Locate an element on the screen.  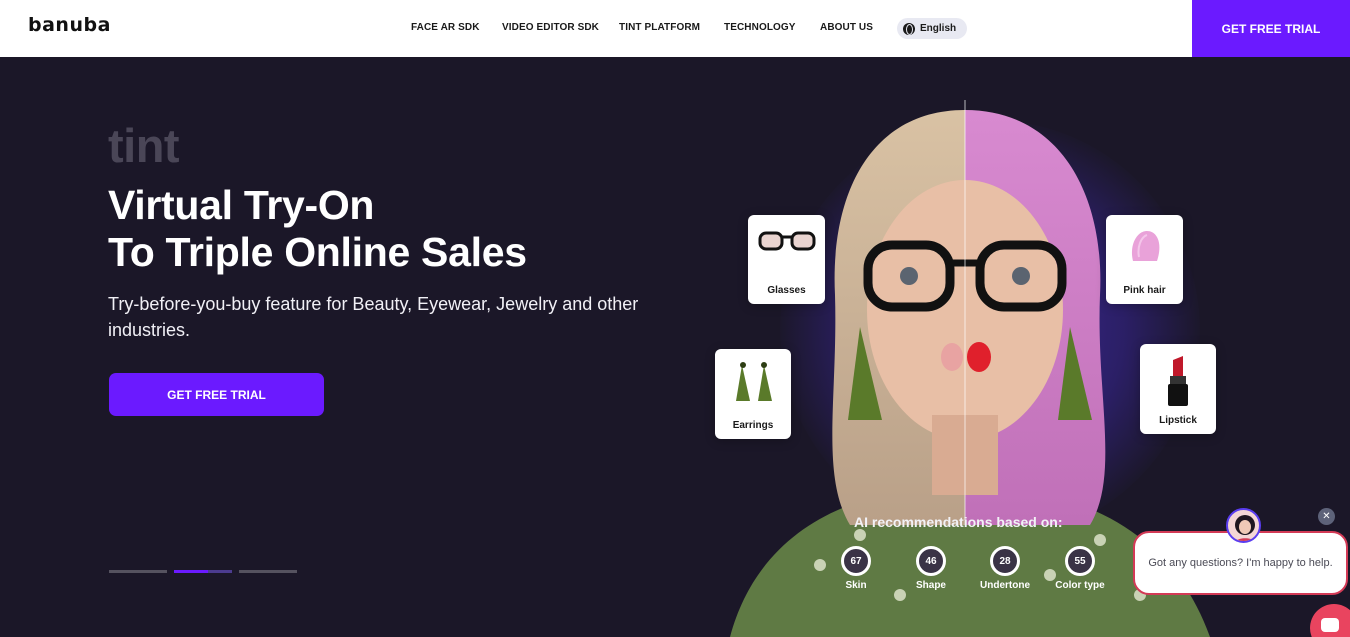
language-label: English is located at coordinates (938, 28).